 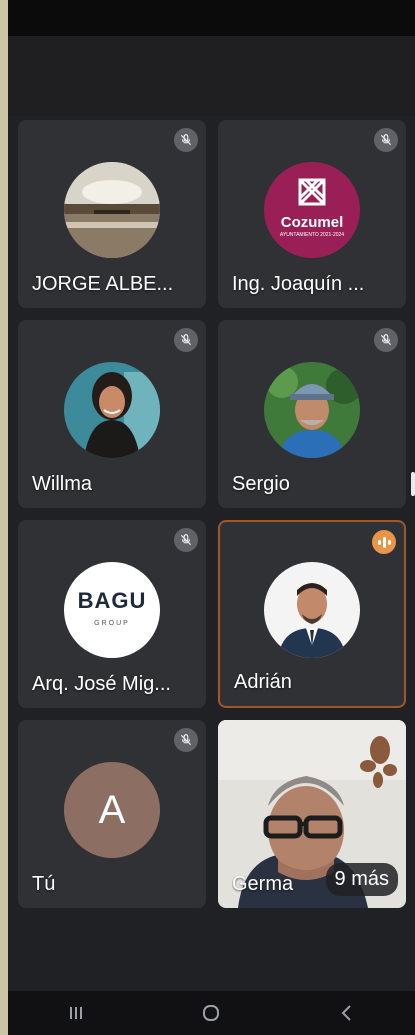 I want to click on bagu-logo: BAGU GROUP, so click(x=112, y=610).